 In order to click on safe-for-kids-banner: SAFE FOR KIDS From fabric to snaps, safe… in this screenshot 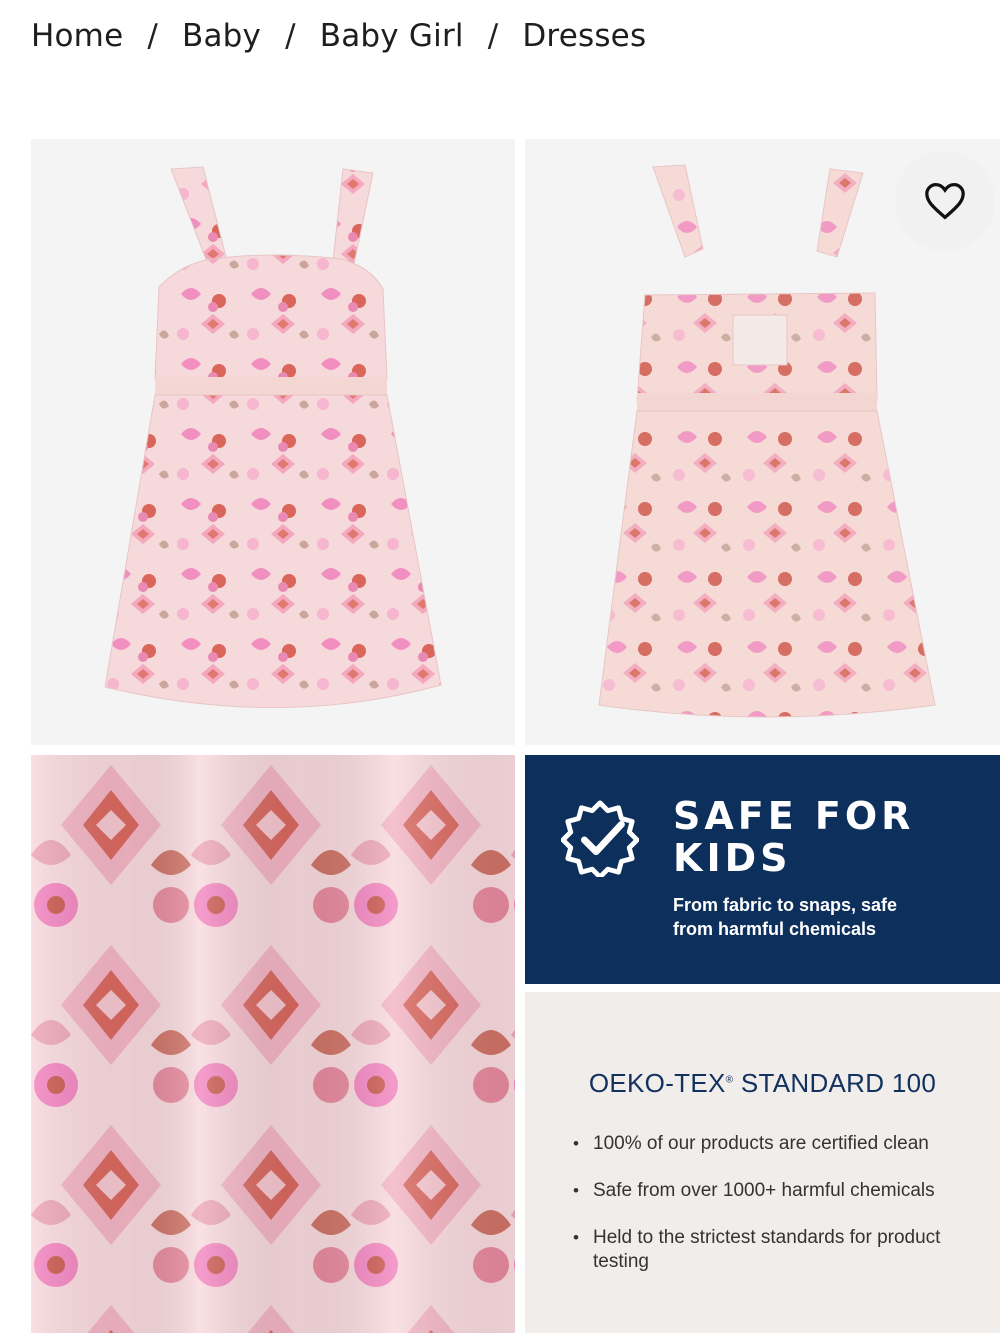, I will do `click(762, 869)`.